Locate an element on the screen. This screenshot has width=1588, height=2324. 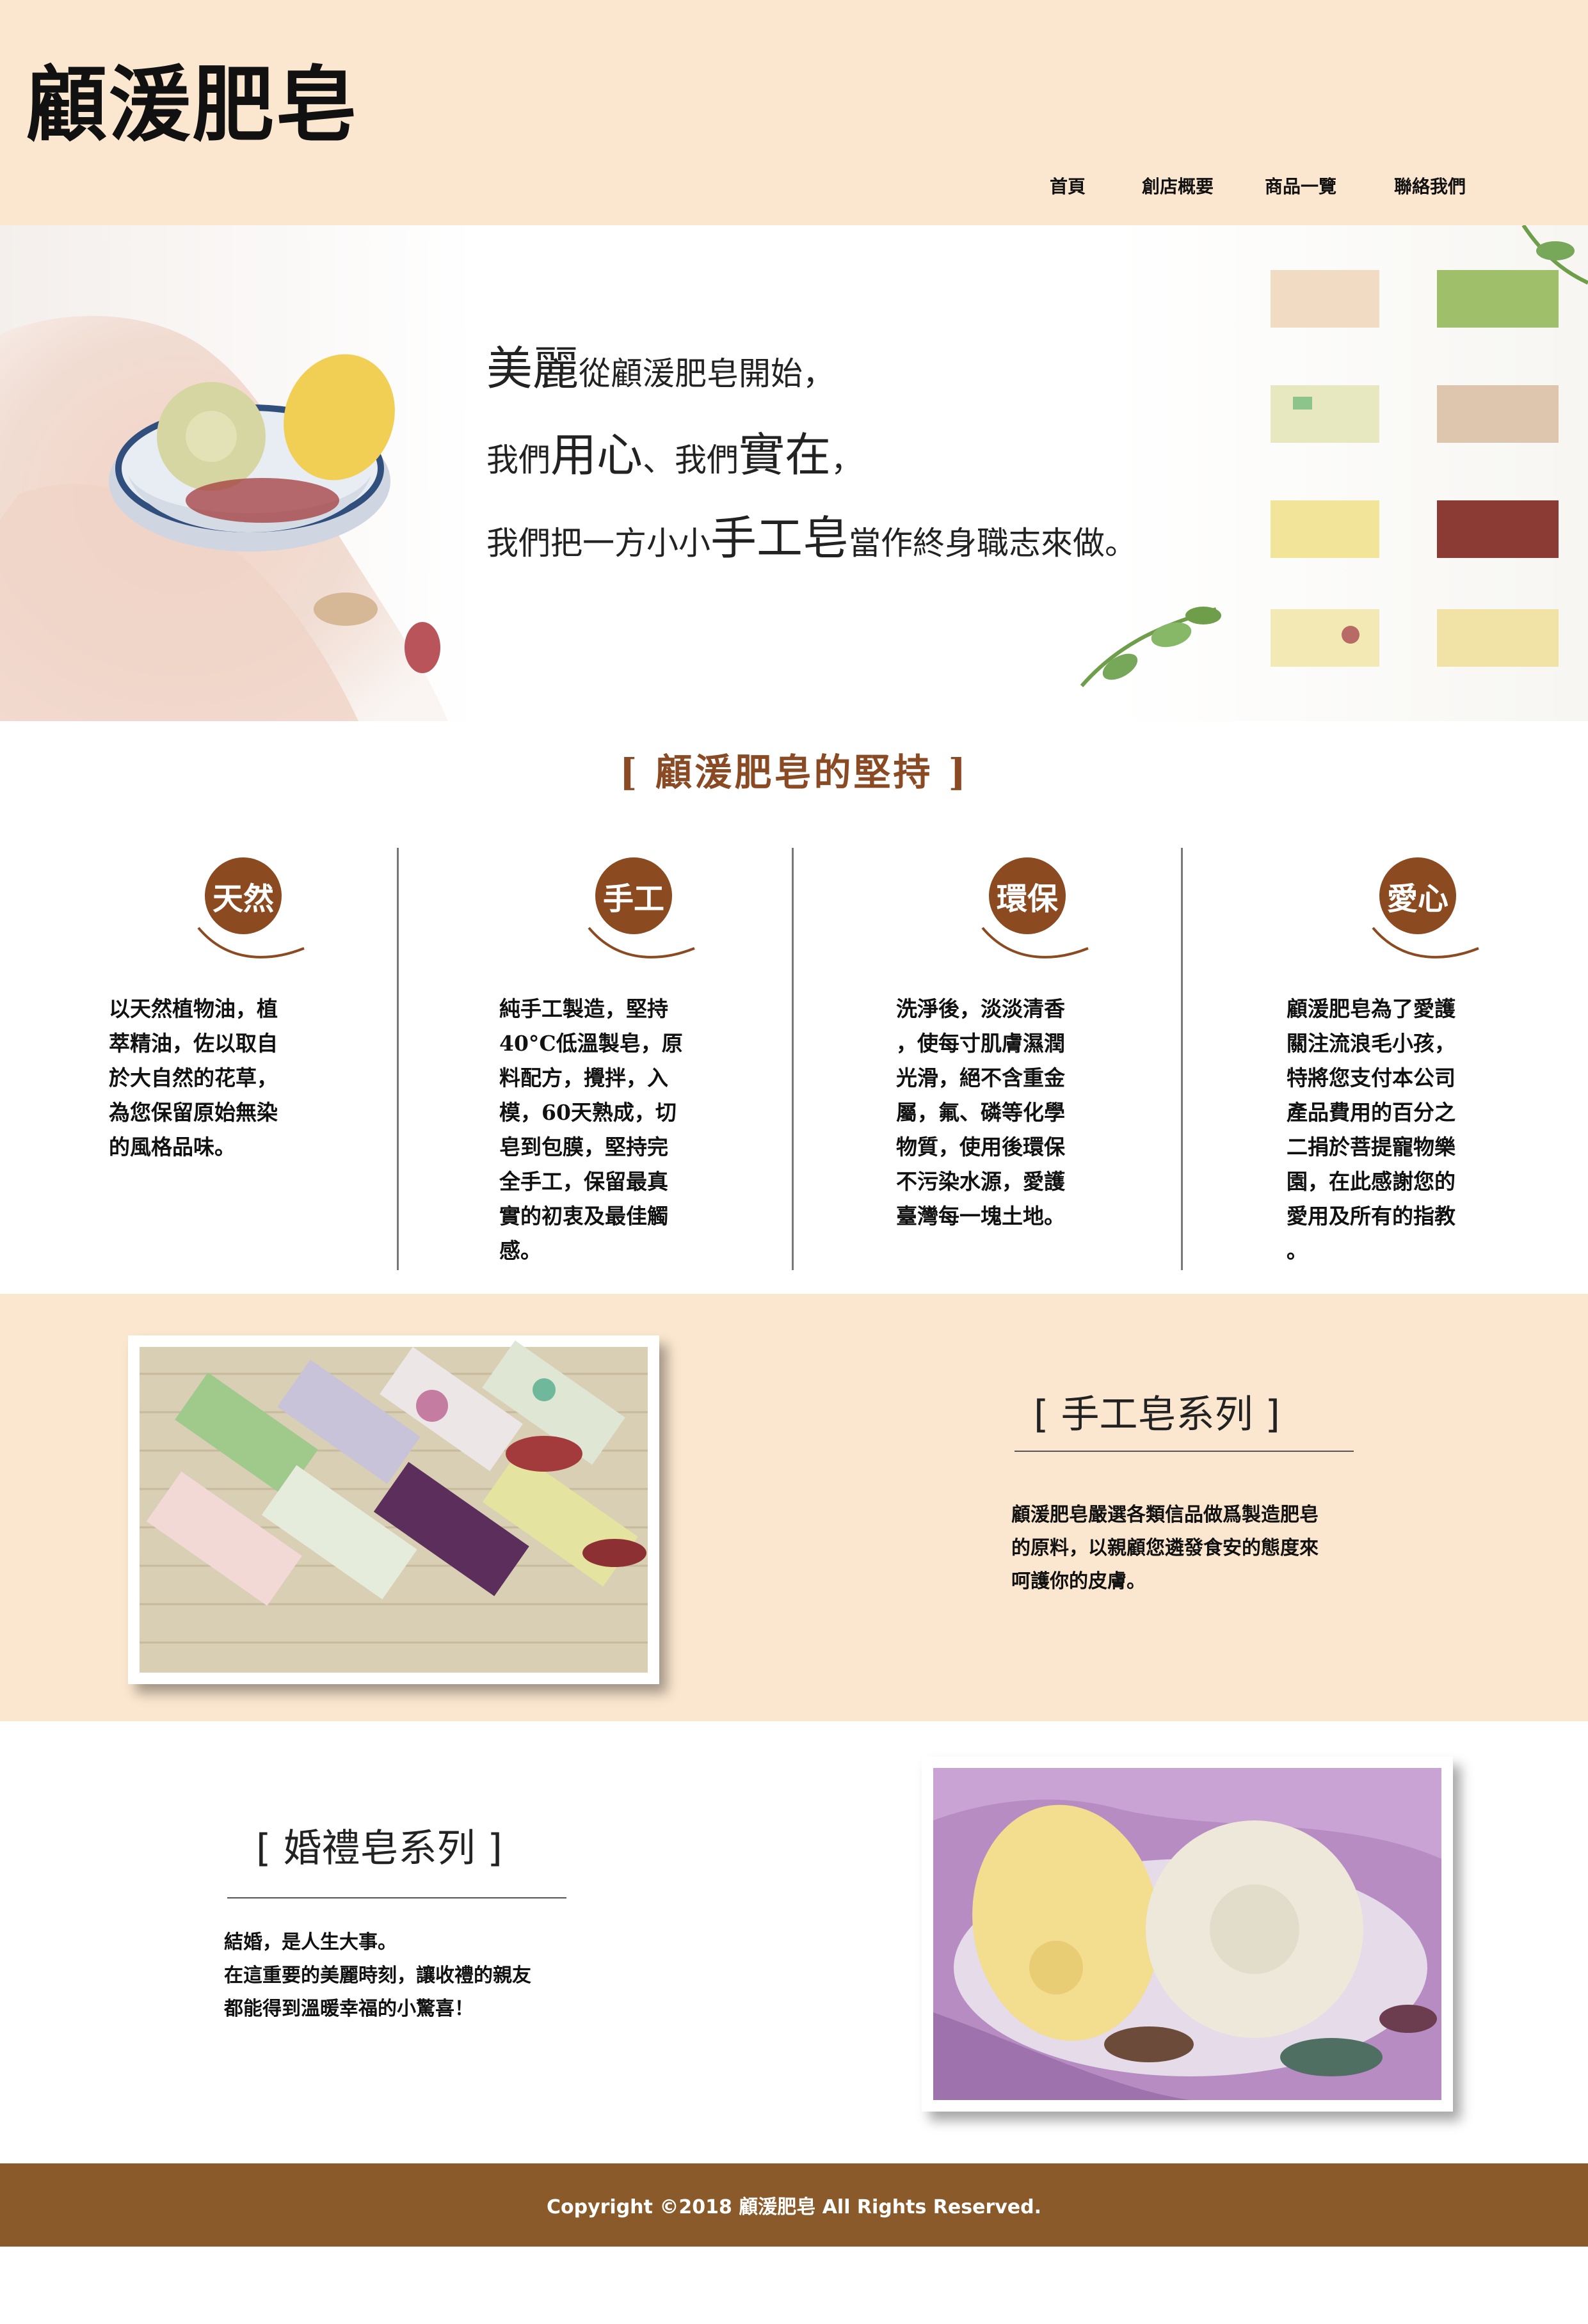
nav-about: 創店概要 is located at coordinates (1178, 186).